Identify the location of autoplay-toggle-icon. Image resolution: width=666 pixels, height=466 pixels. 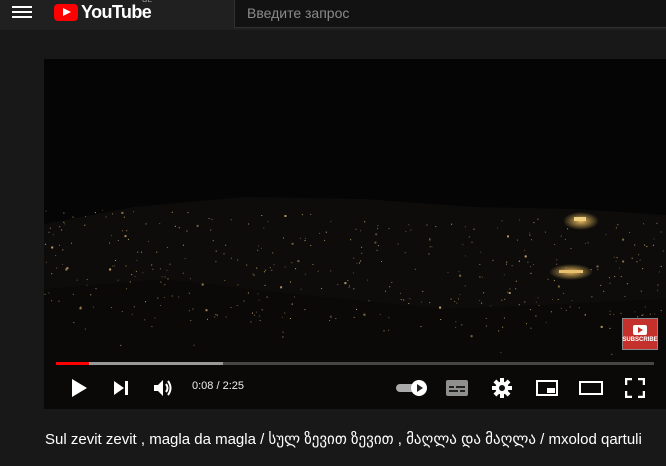
(411, 388).